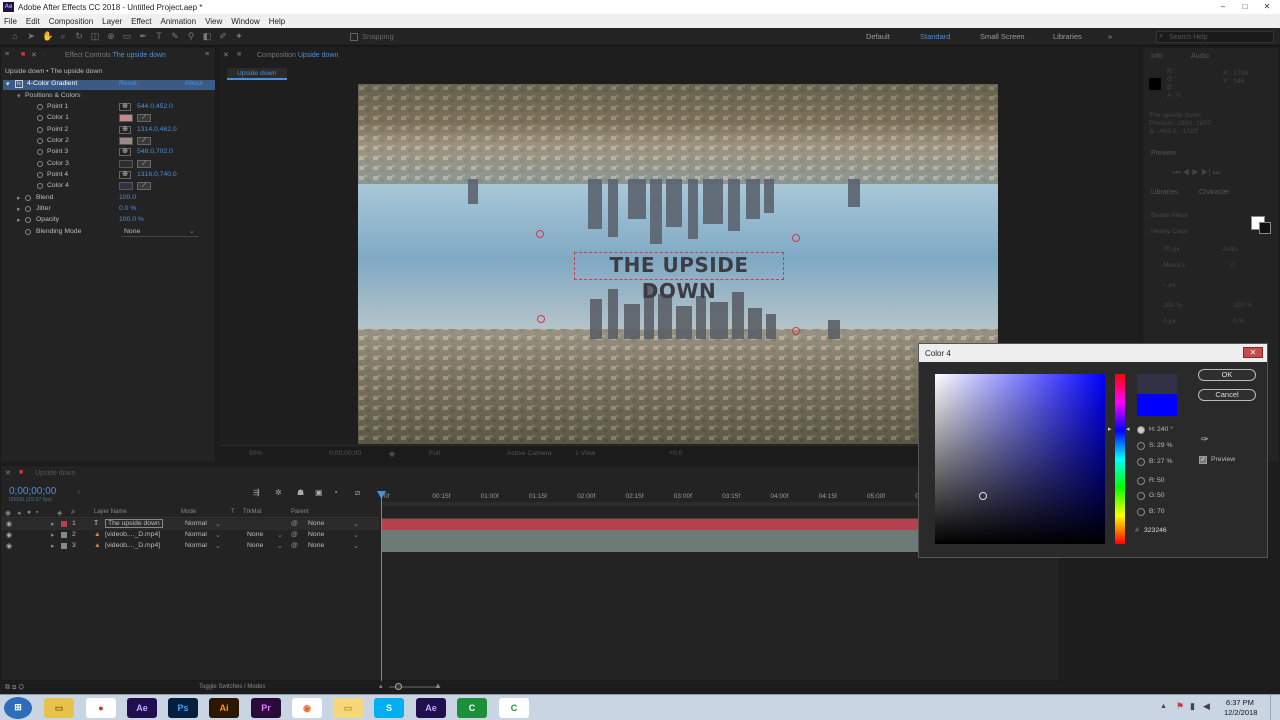 The height and width of the screenshot is (720, 1280). What do you see at coordinates (11, 20) in the screenshot?
I see `menu-file: File` at bounding box center [11, 20].